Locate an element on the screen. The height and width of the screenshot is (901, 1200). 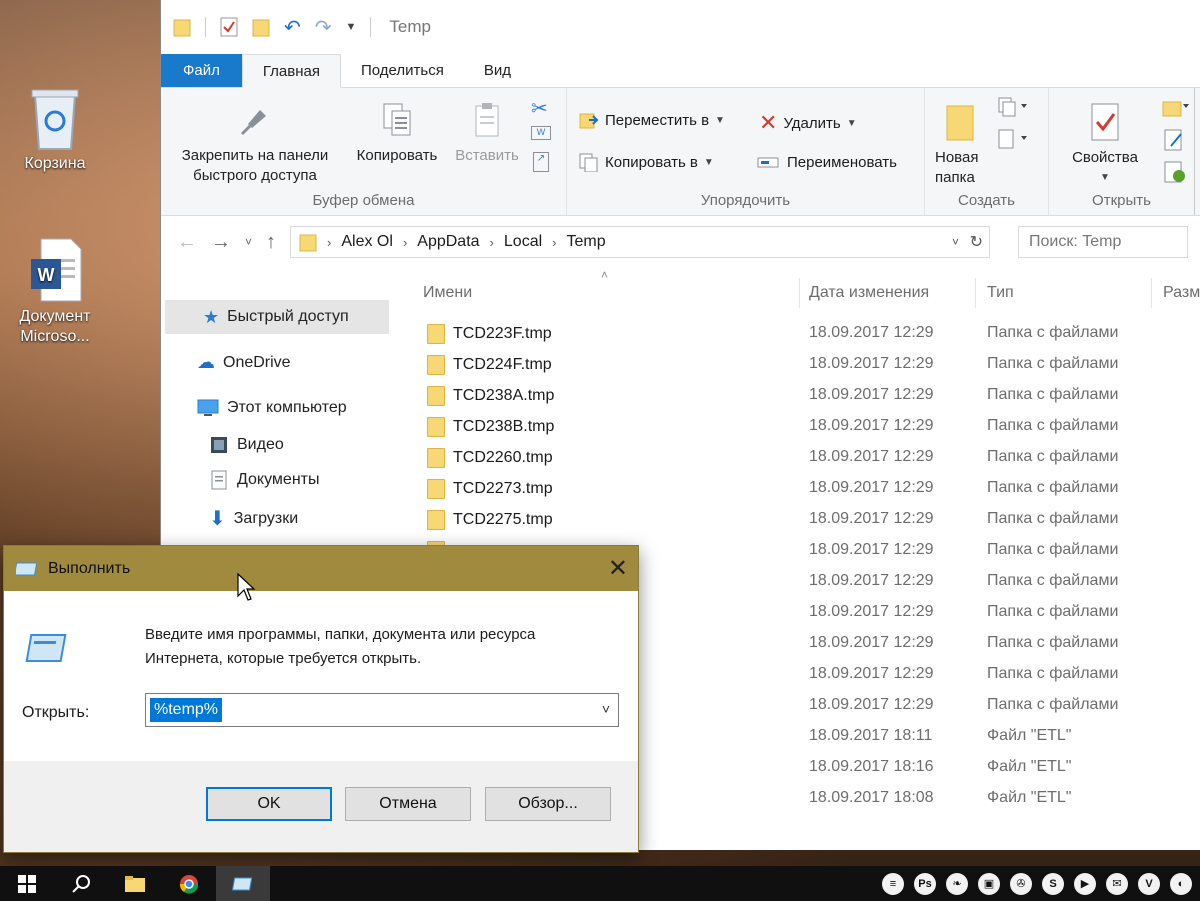
copy-path-icon: W is located at coordinates (541, 133).